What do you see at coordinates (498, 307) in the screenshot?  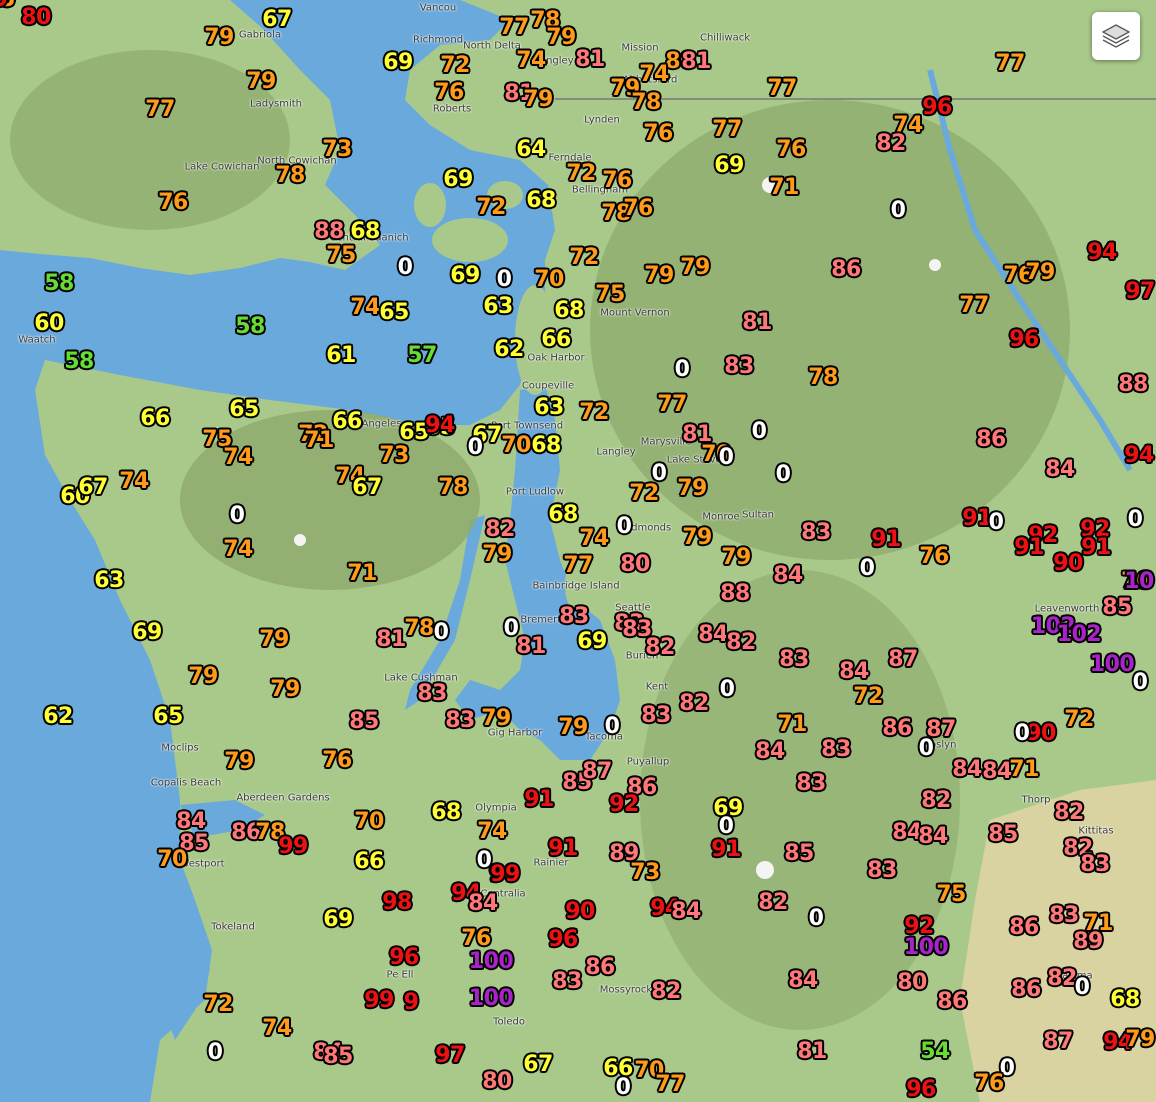 I see `temperature-marker: 63` at bounding box center [498, 307].